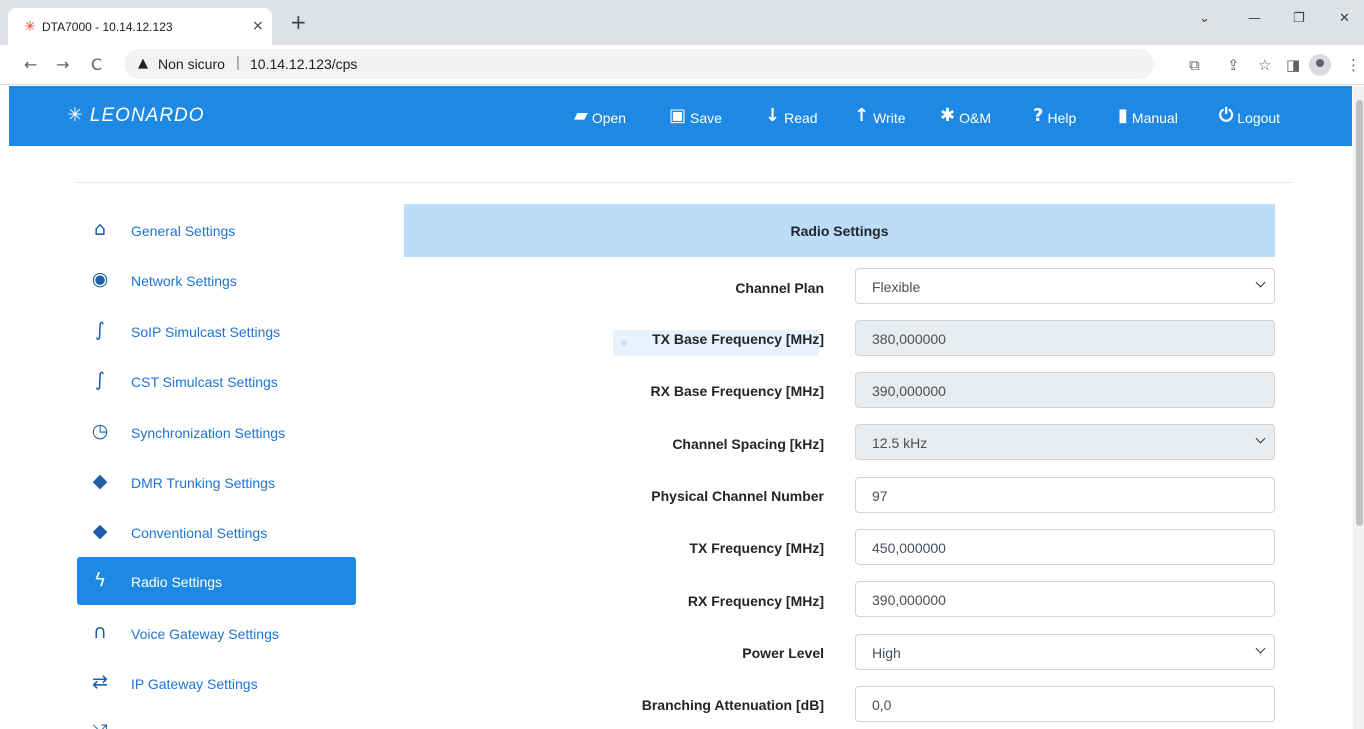  Describe the element at coordinates (216, 633) in the screenshot. I see `sidebar-item-voice-gateway-settings: ∩ Voice Gateway Settings` at that location.